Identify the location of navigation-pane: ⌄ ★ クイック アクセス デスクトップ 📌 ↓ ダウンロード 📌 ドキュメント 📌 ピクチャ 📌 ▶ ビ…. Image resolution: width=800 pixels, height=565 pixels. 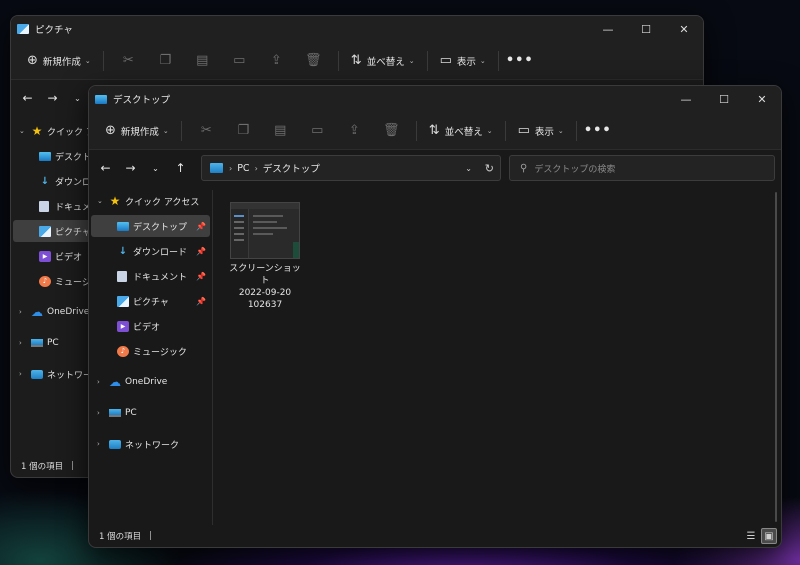
(151, 357).